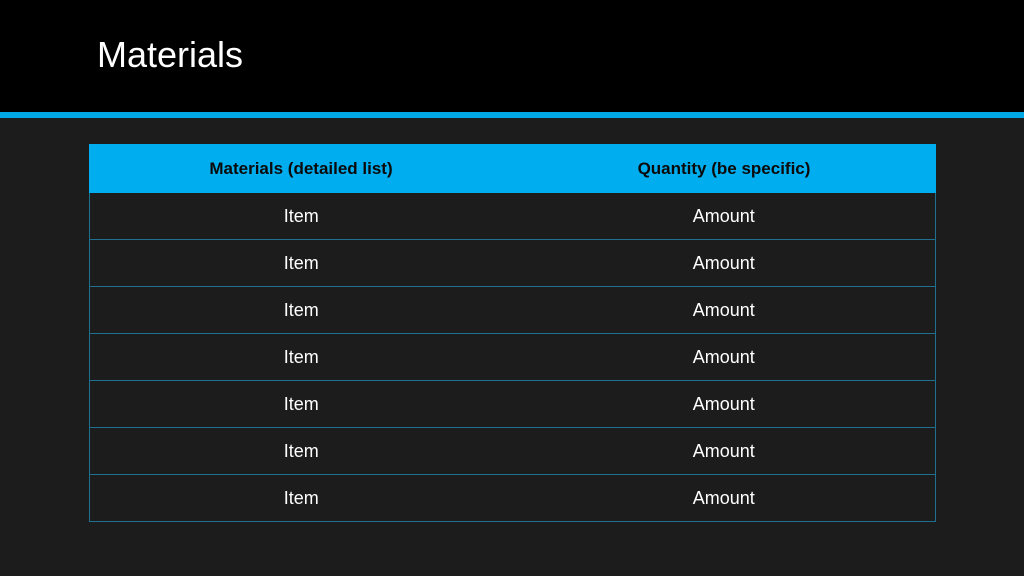  Describe the element at coordinates (170, 54) in the screenshot. I see `slide-title: Materials` at that location.